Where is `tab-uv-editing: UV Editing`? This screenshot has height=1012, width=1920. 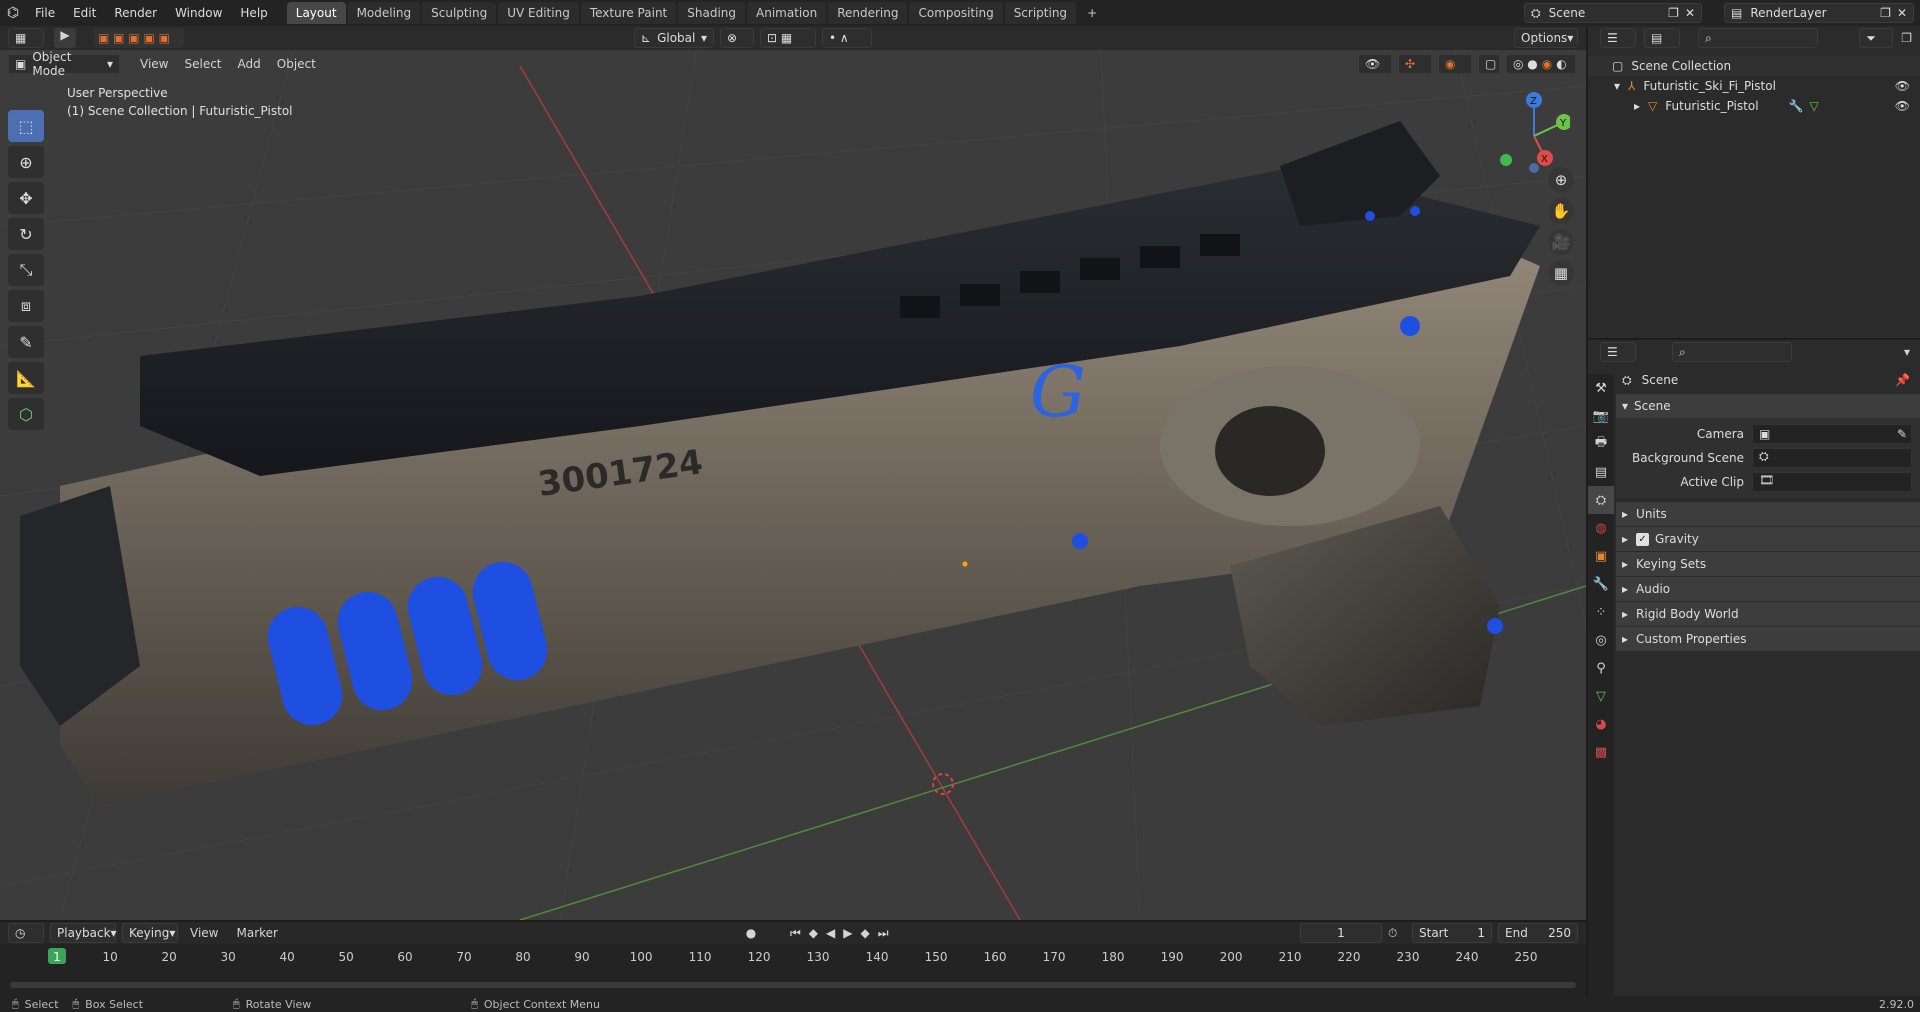 tab-uv-editing: UV Editing is located at coordinates (538, 13).